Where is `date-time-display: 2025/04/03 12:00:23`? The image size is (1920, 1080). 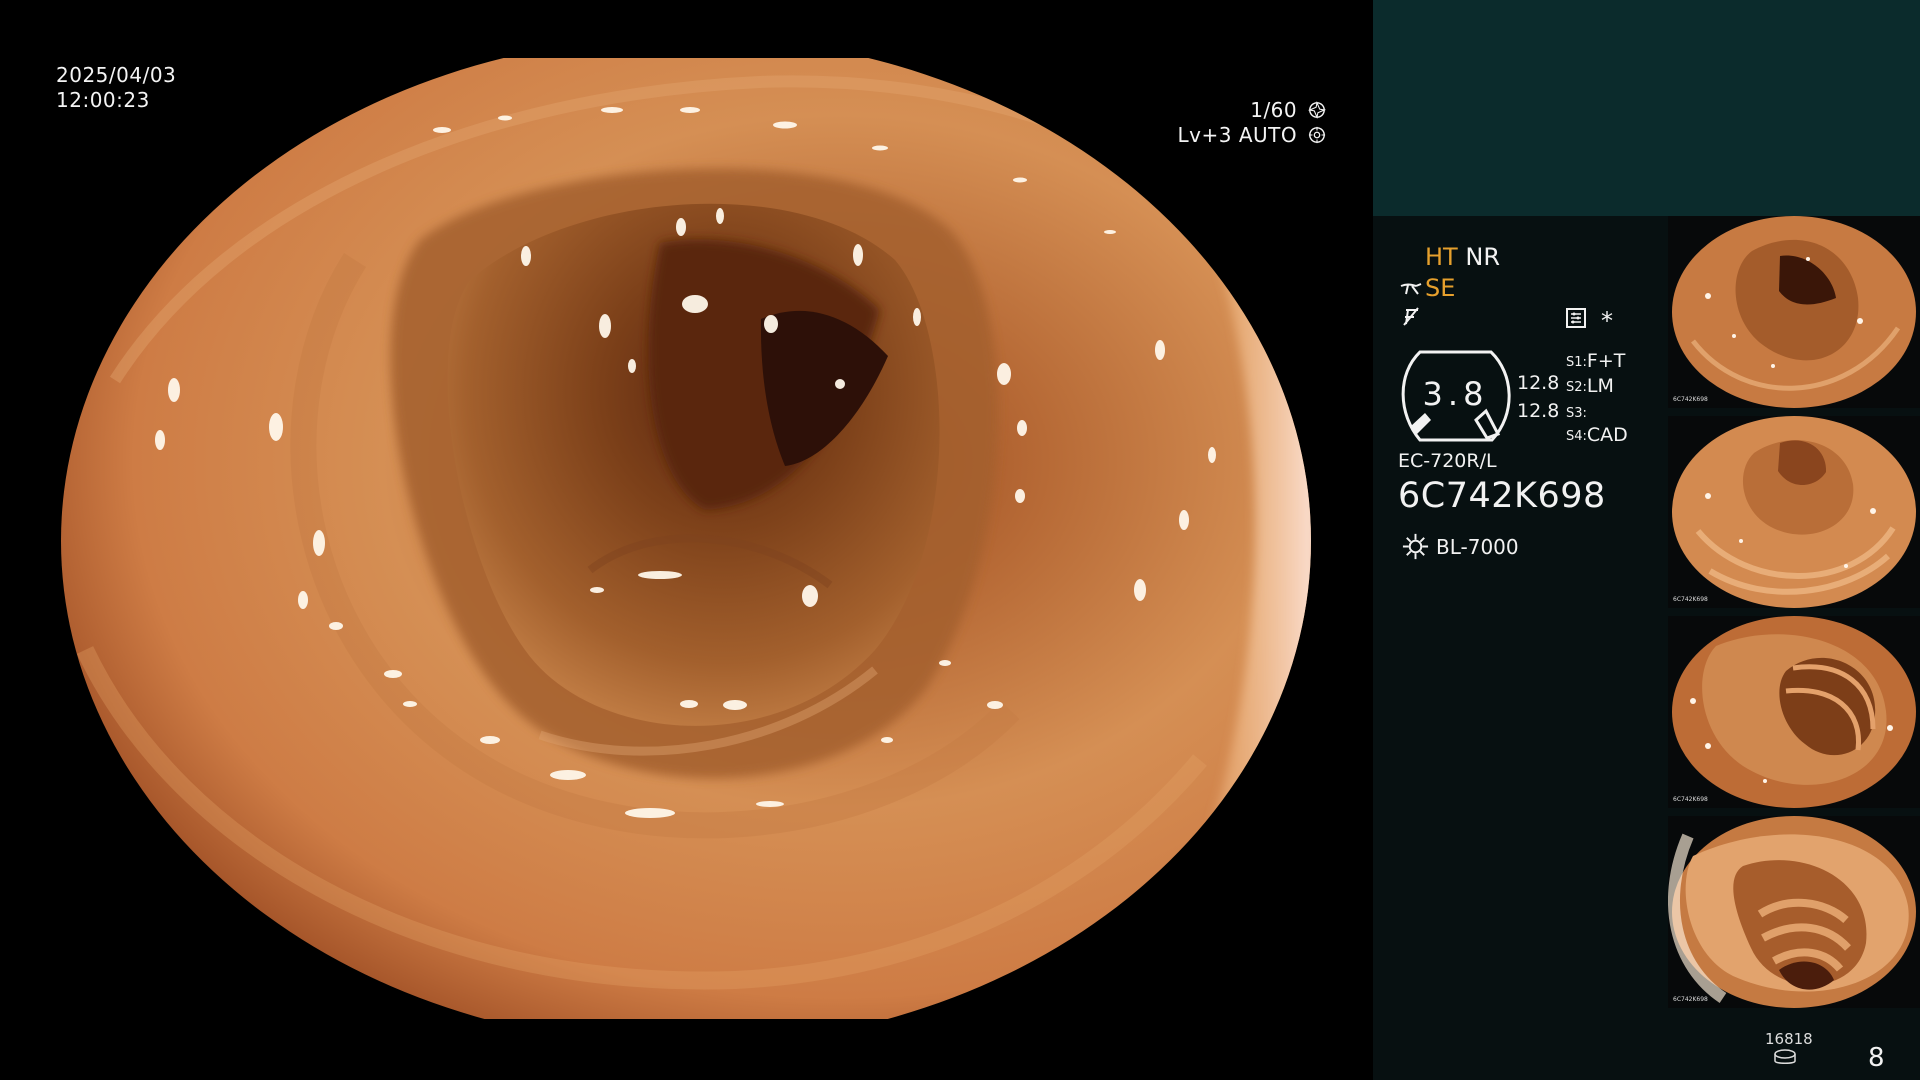
date-time-display: 2025/04/03 12:00:23 is located at coordinates (116, 88).